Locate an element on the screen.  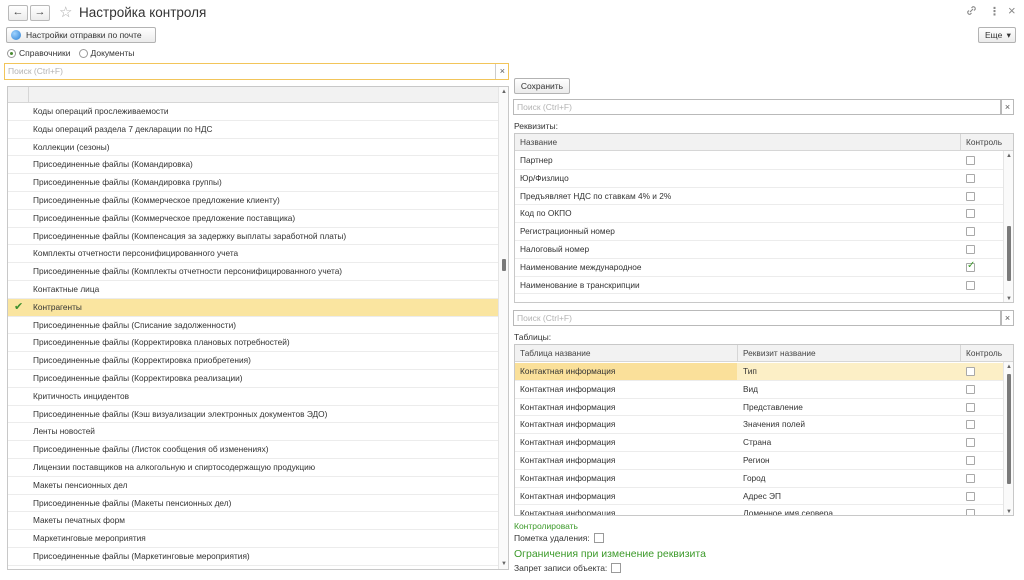
requisites-search-input: Поиск (Ctrl+F) is located at coordinates (757, 107).